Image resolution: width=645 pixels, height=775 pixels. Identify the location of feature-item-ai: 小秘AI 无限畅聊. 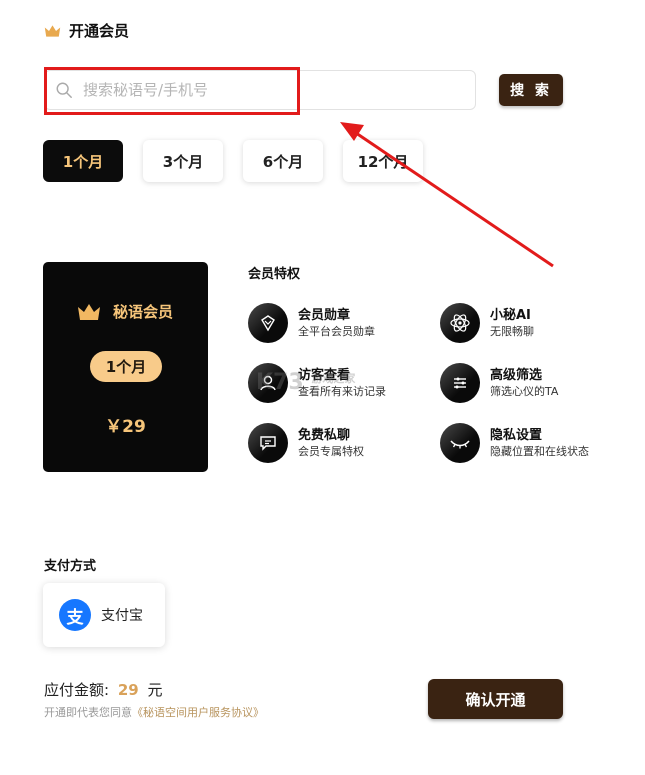
(487, 323).